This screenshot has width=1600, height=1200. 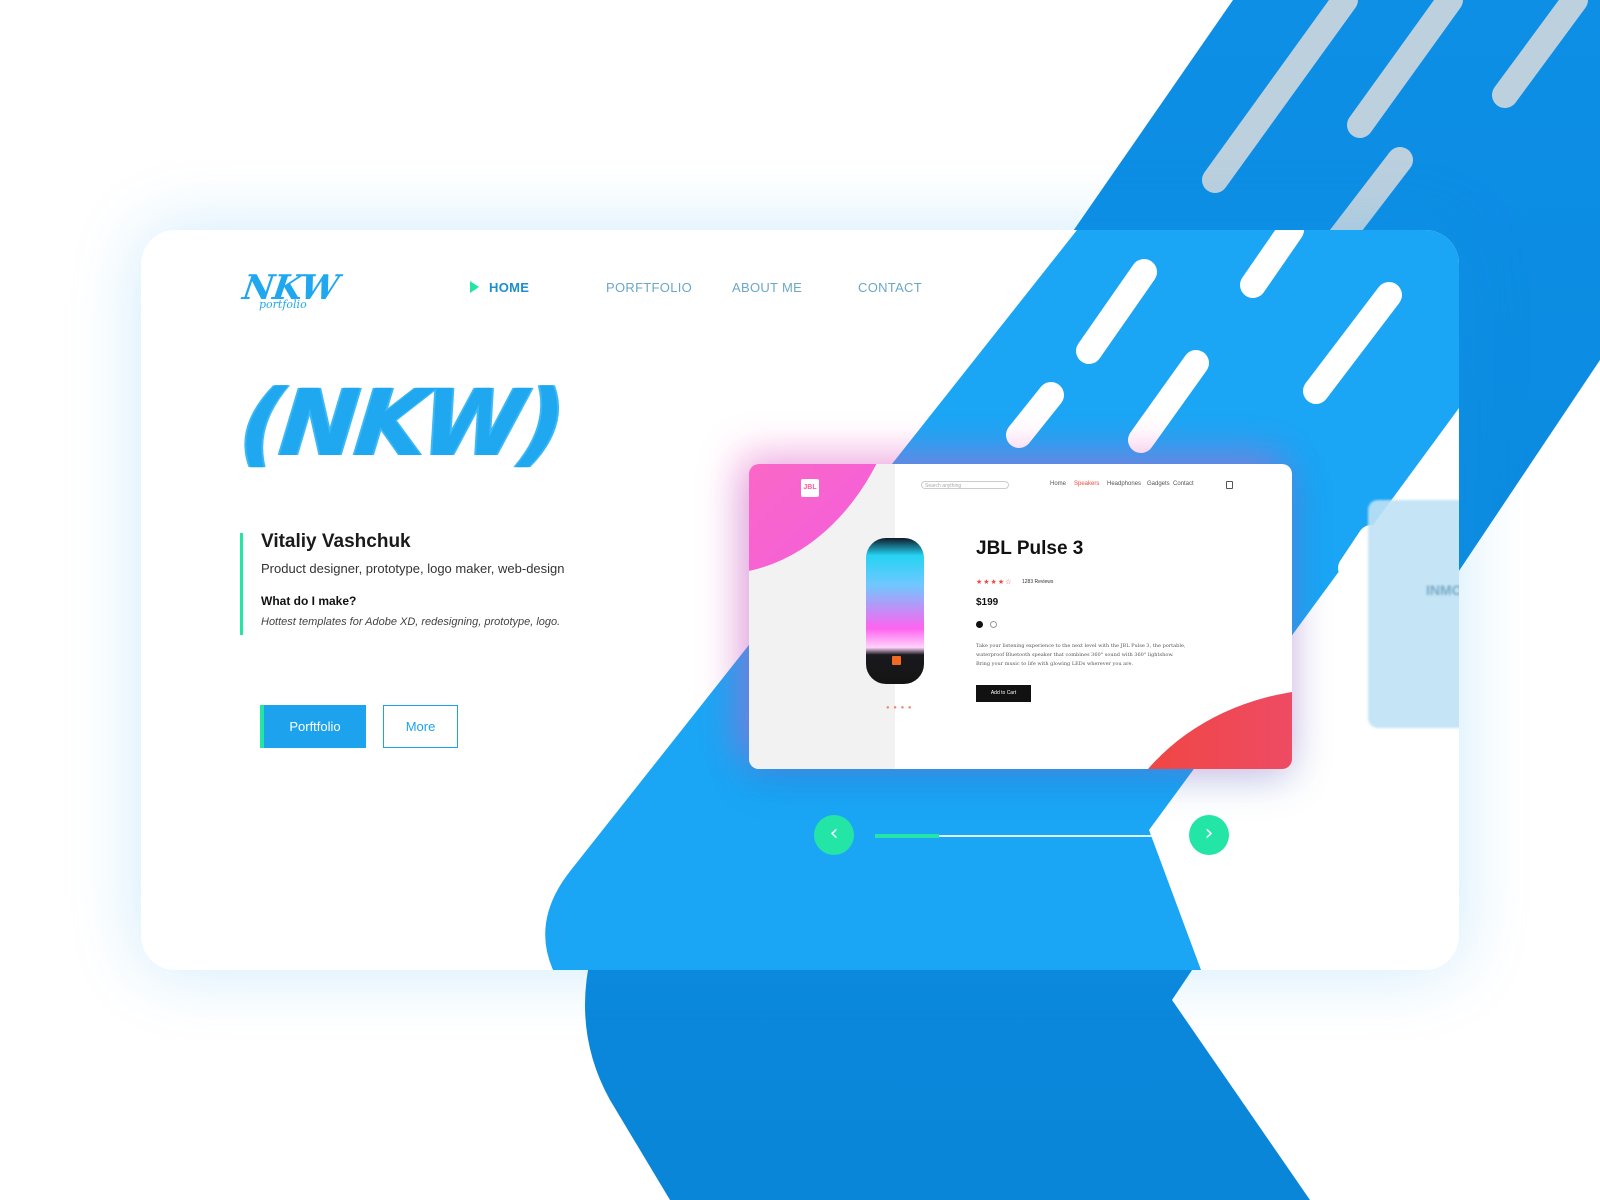 What do you see at coordinates (1158, 484) in the screenshot?
I see `preview-nav-gadgets: Gadgets` at bounding box center [1158, 484].